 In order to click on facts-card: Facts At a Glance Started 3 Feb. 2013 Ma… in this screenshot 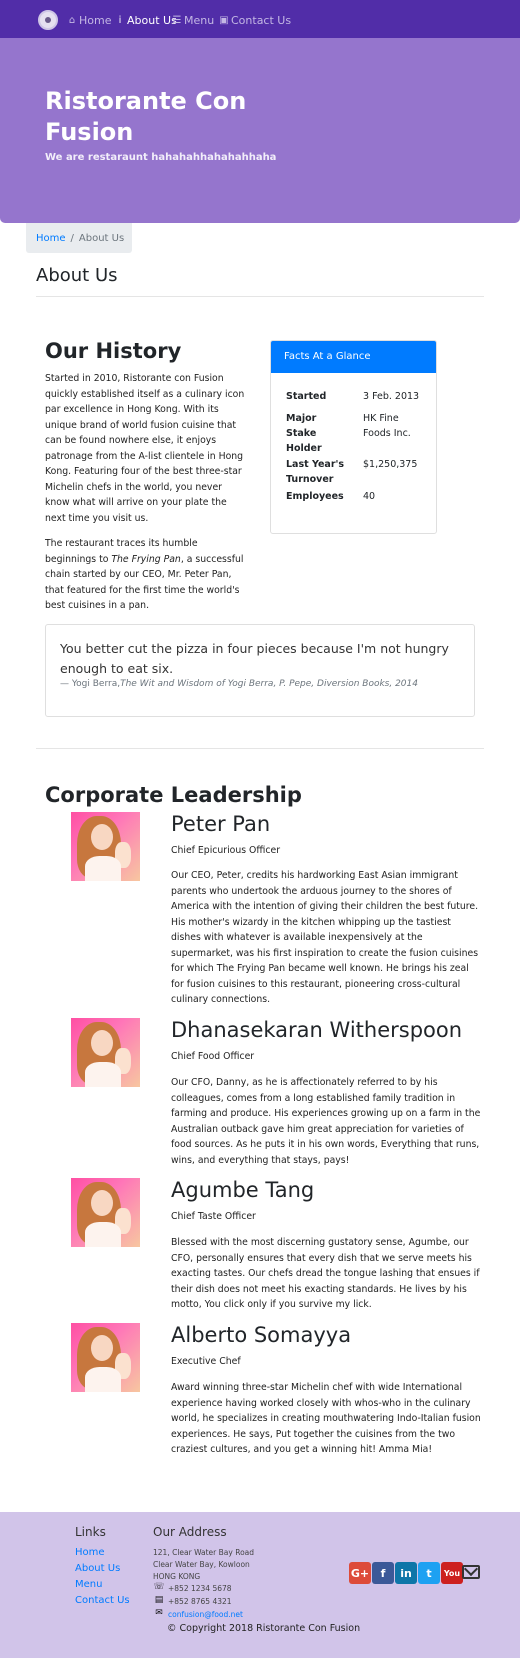, I will do `click(353, 437)`.